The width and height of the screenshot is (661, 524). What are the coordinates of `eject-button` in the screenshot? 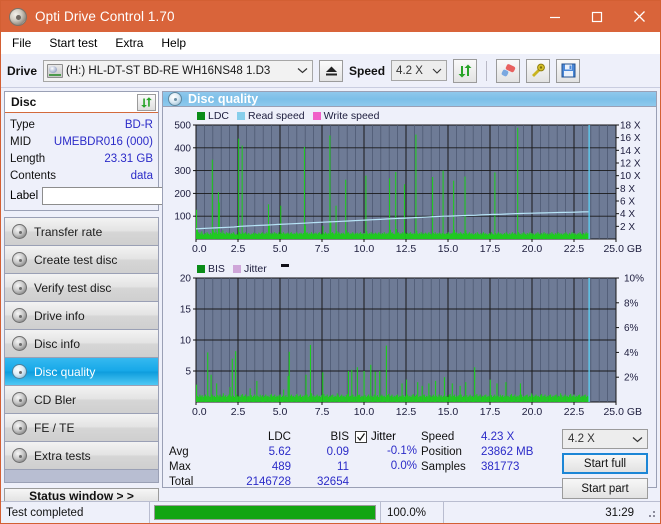 It's located at (331, 70).